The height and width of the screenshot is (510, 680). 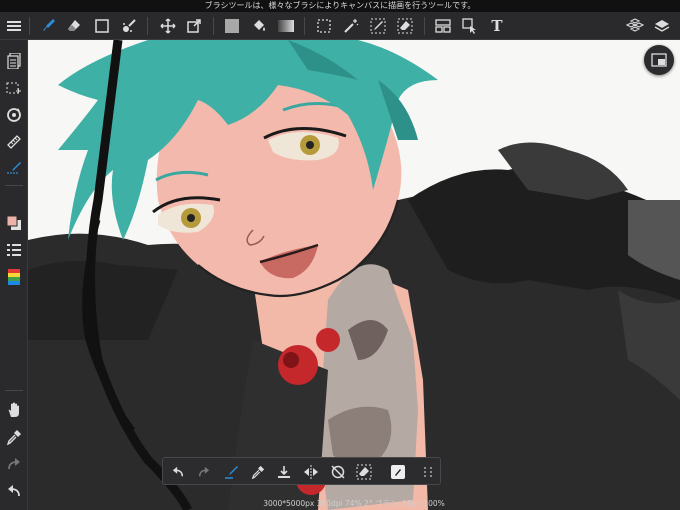 What do you see at coordinates (354, 503) in the screenshot?
I see `canvas-info: 3000*5000px 350dpi 74% 2° ブラシ: 19px 100%` at bounding box center [354, 503].